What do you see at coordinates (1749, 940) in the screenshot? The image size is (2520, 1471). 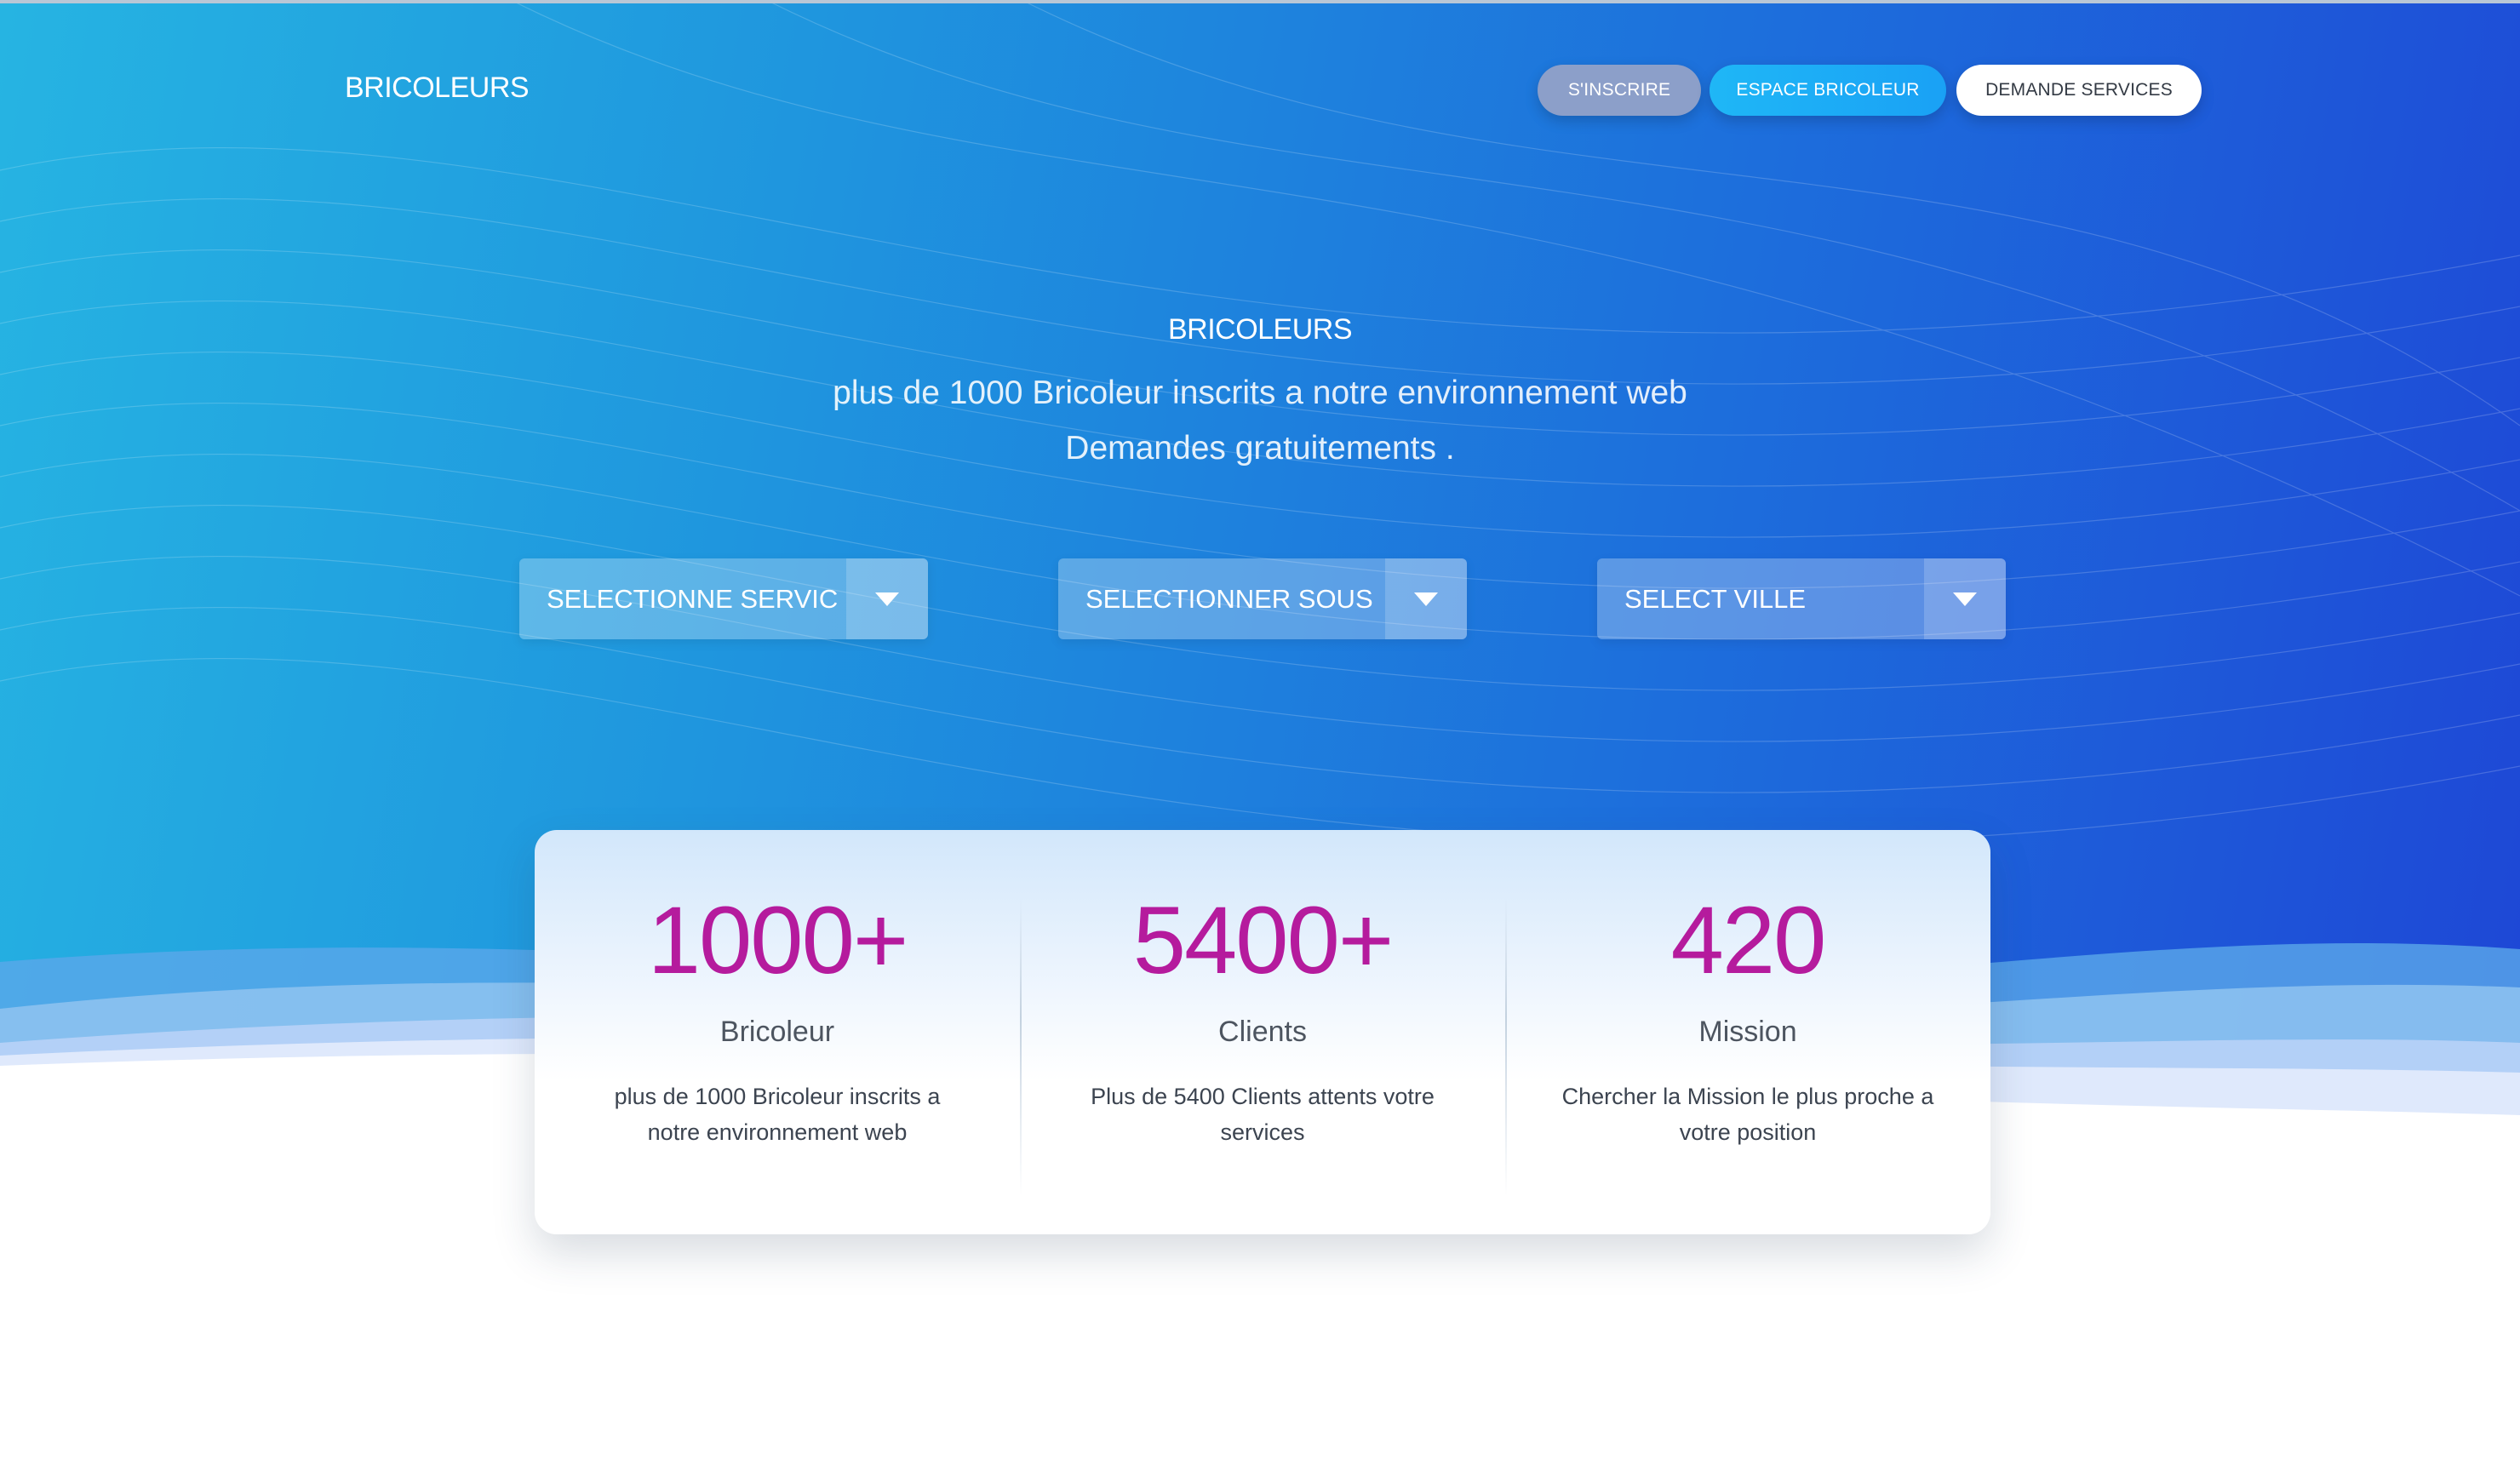 I see `stat-value: 420` at bounding box center [1749, 940].